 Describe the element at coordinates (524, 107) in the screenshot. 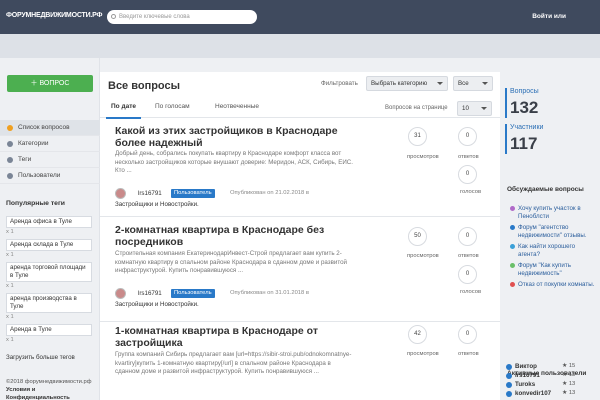

I see `questions-stat-count: 132` at that location.